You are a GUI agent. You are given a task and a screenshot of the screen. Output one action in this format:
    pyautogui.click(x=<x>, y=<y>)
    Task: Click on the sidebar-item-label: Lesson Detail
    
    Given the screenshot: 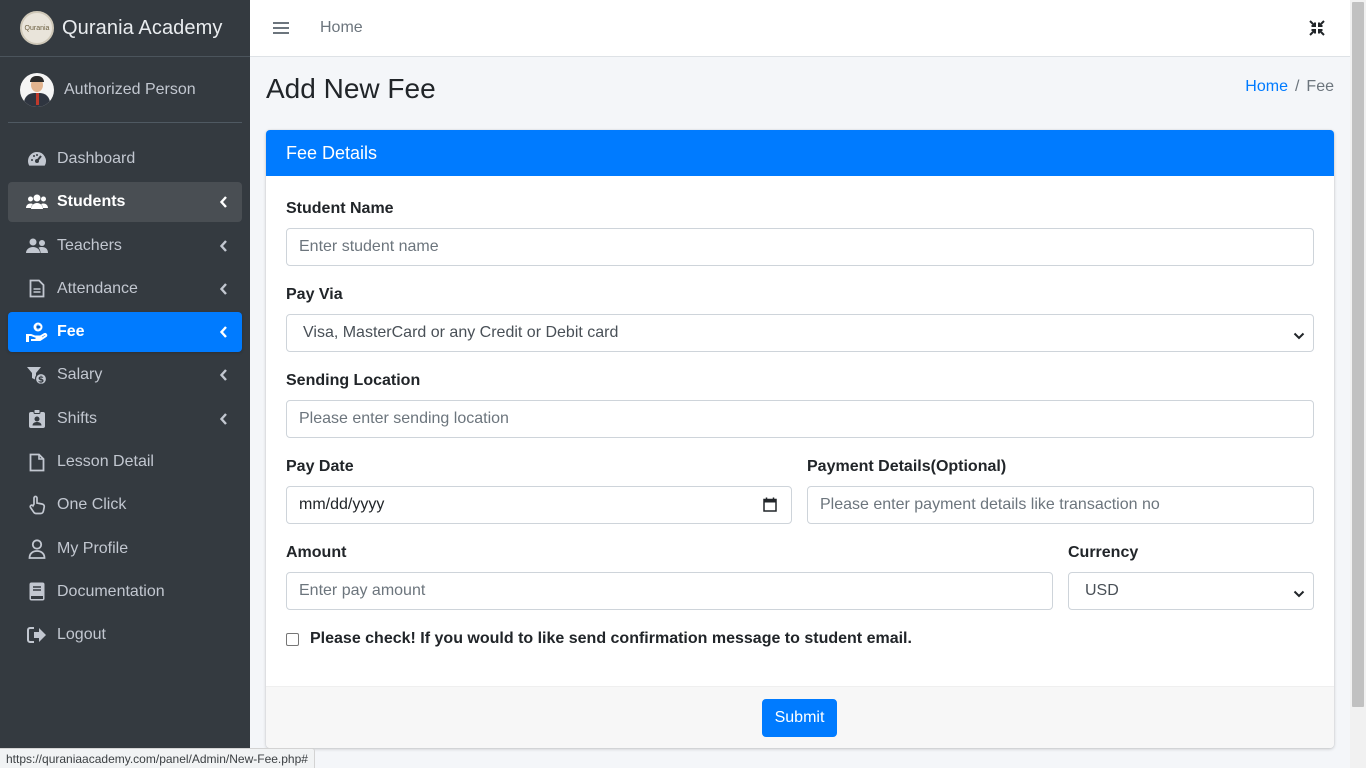 What is the action you would take?
    pyautogui.click(x=105, y=462)
    